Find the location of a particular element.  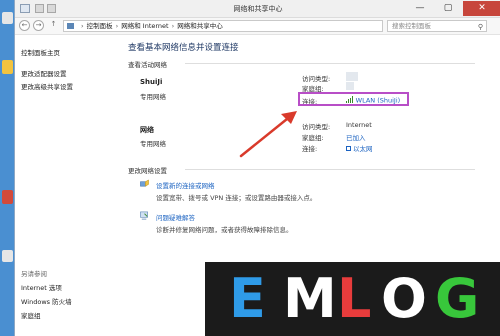

emlog-watermark: E M L O G is located at coordinates (352, 299).